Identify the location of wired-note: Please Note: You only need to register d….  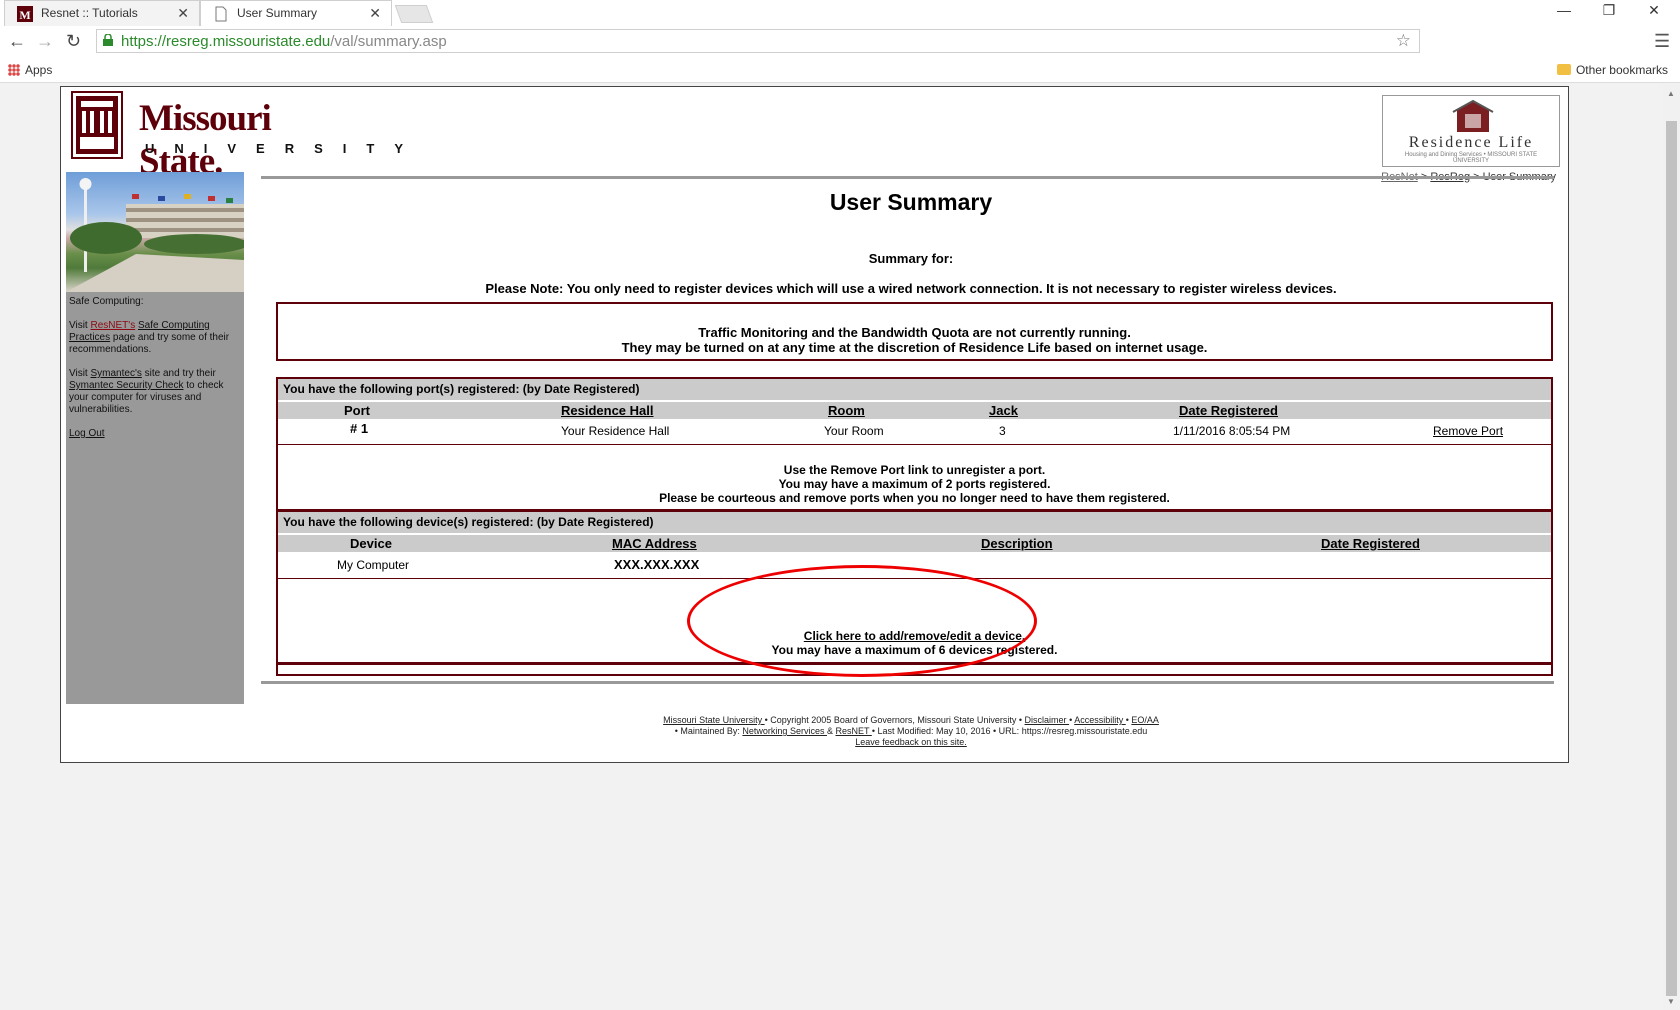
(911, 288).